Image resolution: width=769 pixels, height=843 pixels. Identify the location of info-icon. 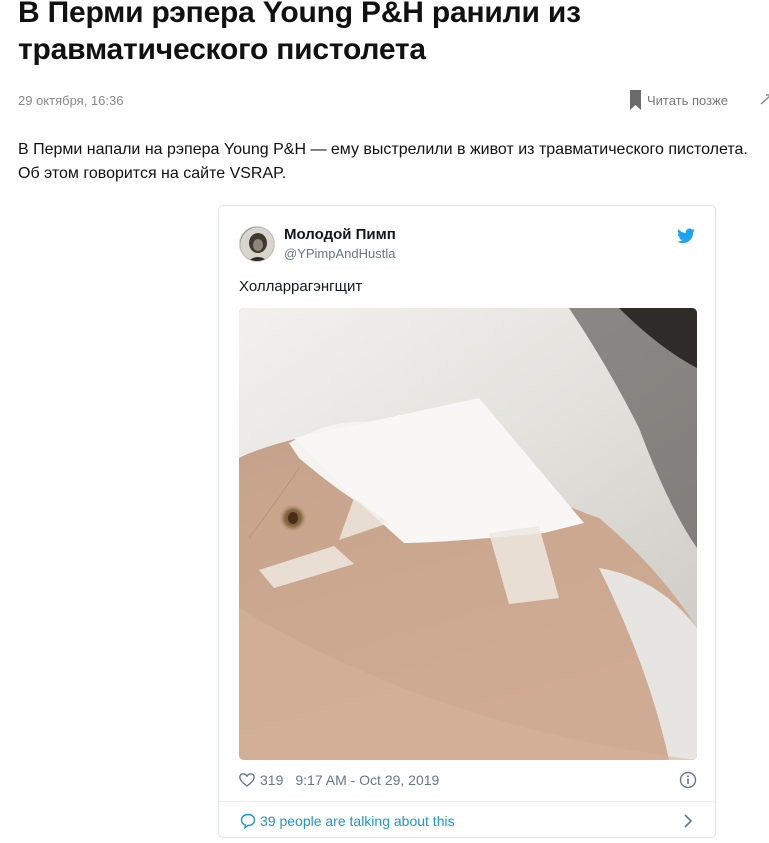
(688, 780).